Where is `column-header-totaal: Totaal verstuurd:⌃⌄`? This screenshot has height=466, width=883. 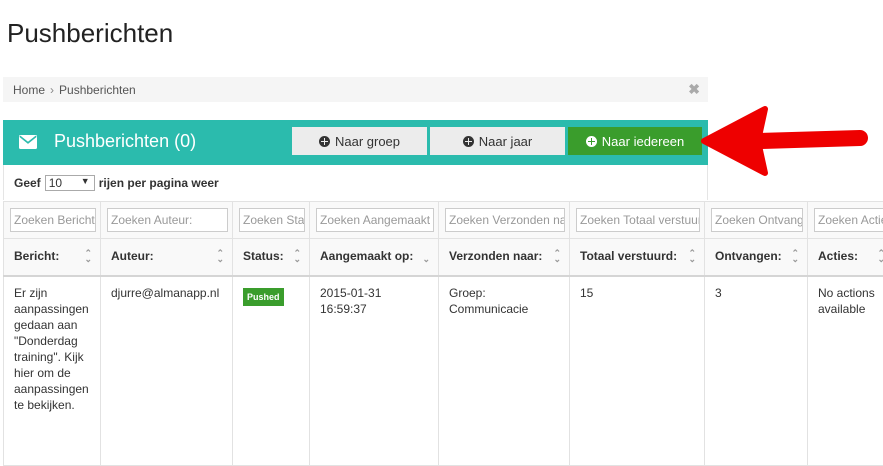 column-header-totaal: Totaal verstuurd:⌃⌄ is located at coordinates (637, 257).